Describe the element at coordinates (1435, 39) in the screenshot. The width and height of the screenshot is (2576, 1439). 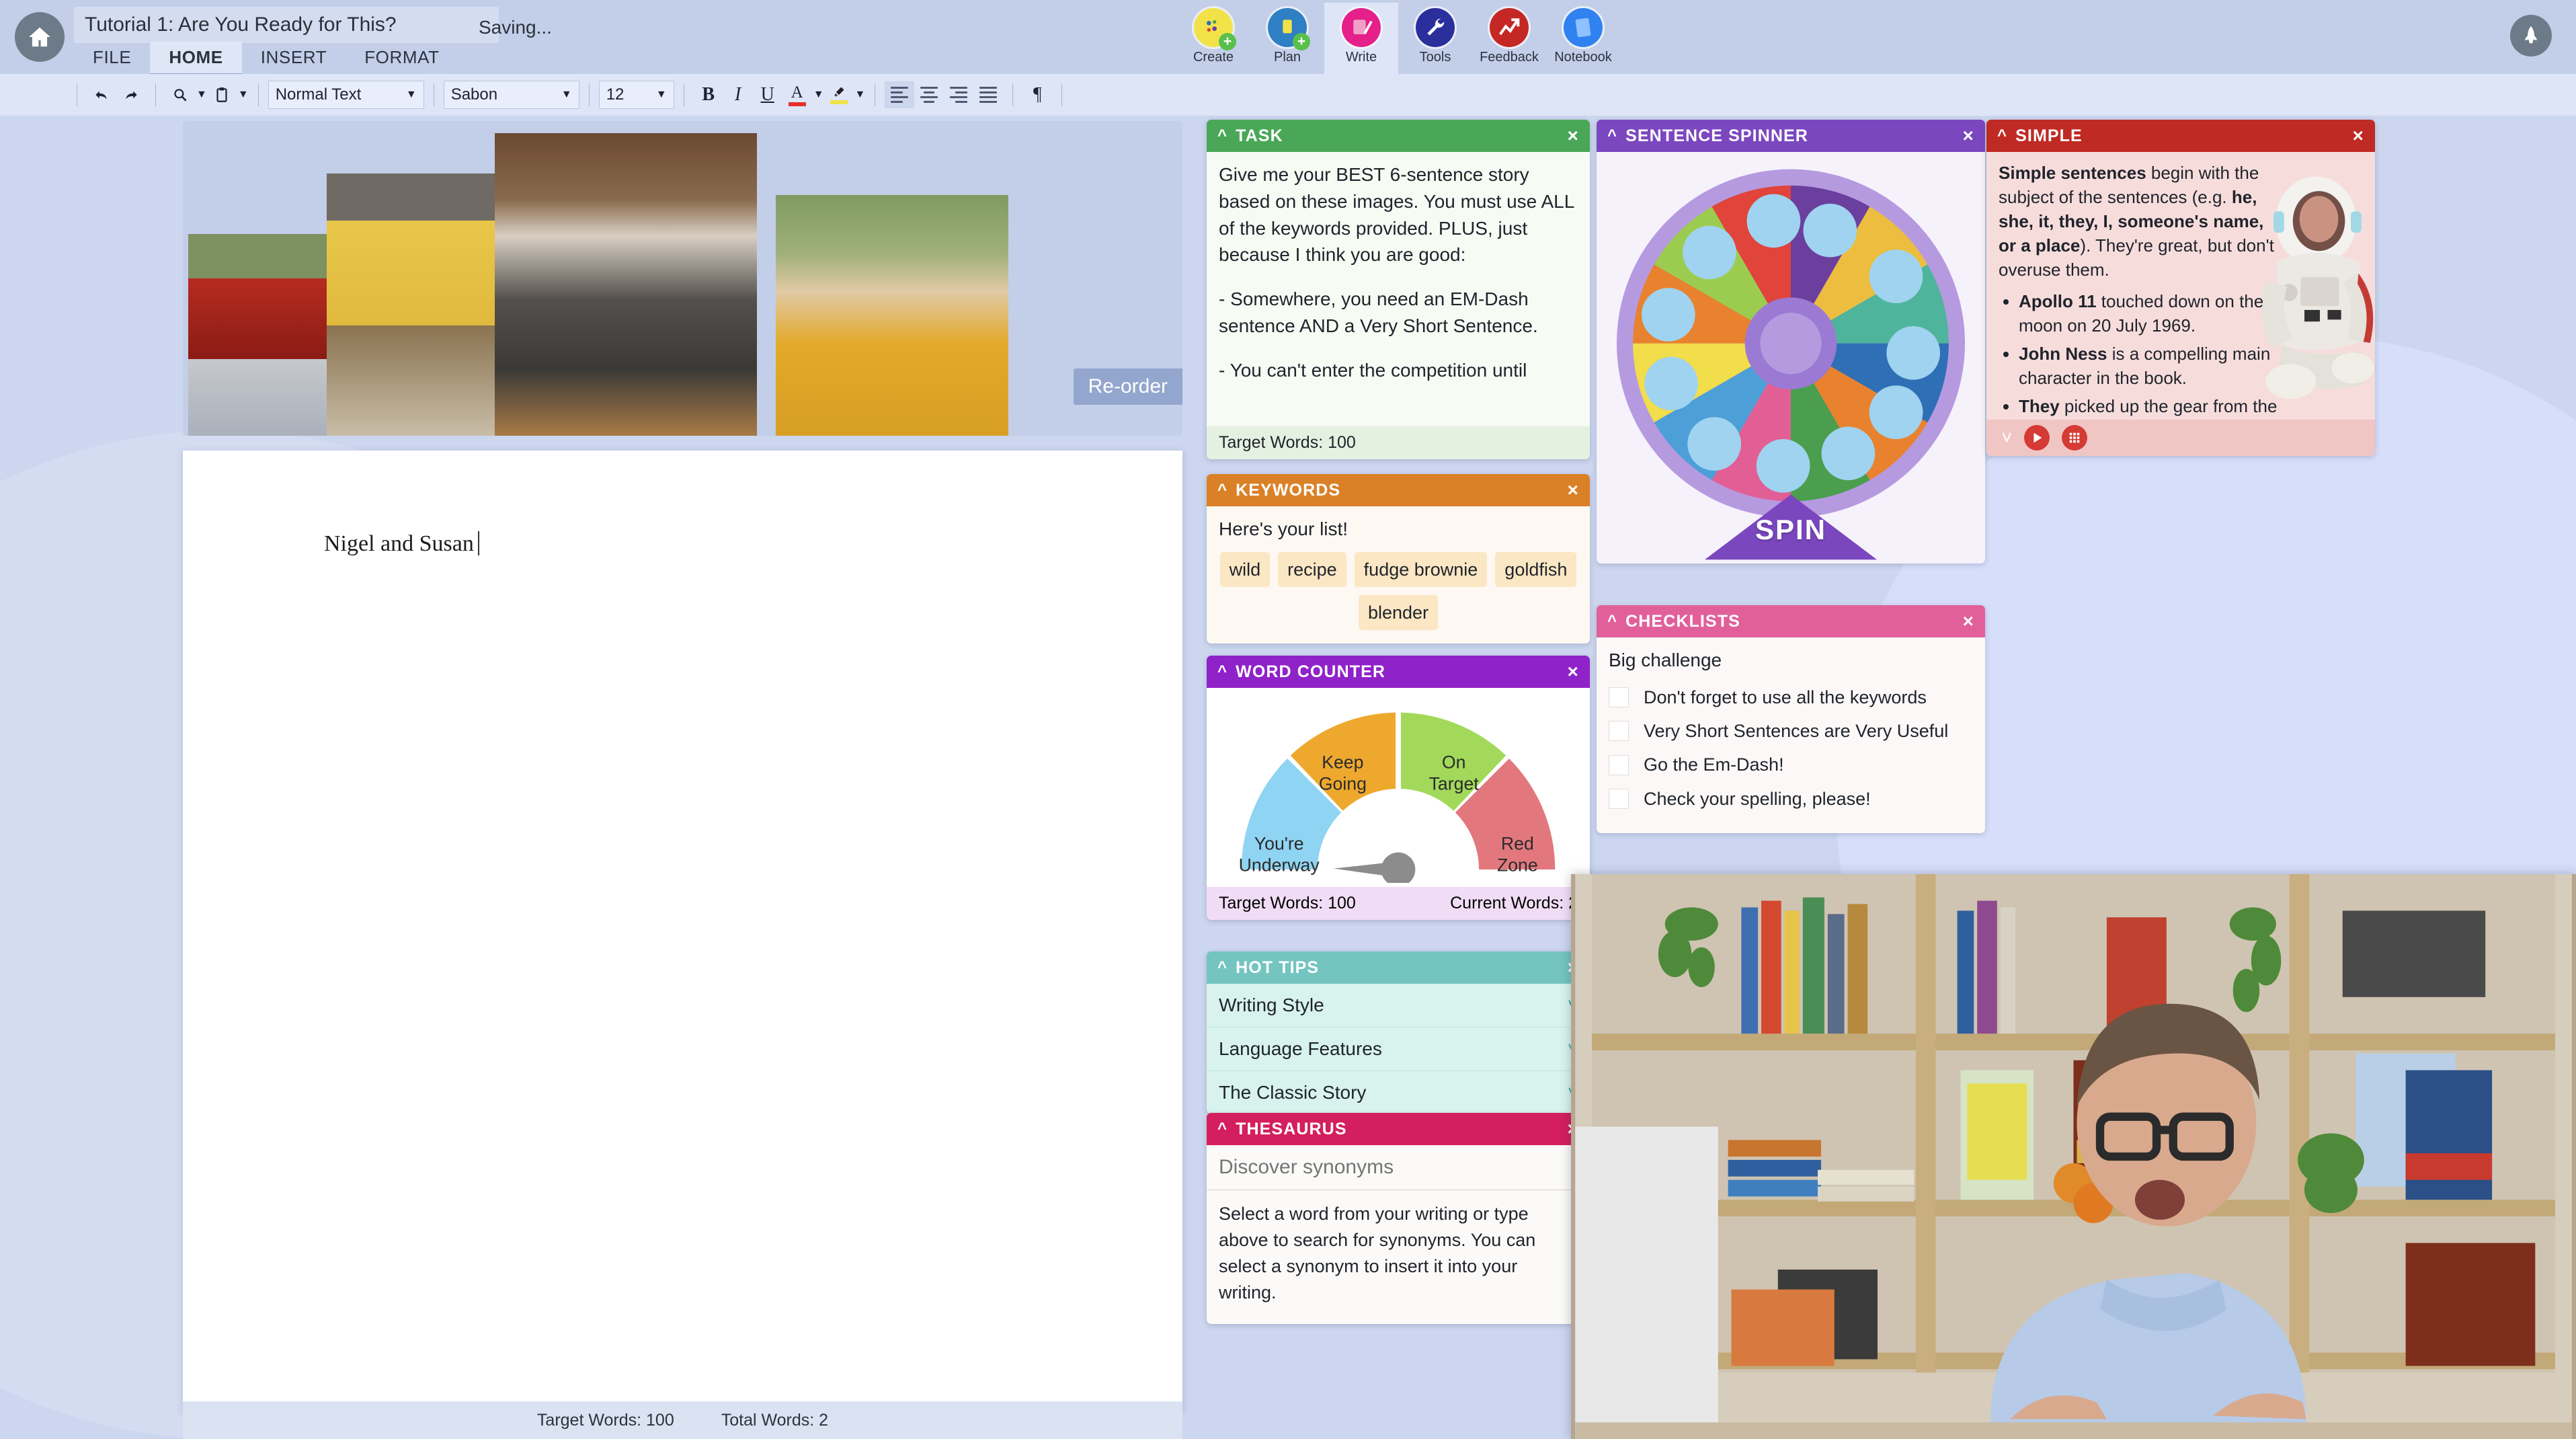
I see `app-tools: Tools` at that location.